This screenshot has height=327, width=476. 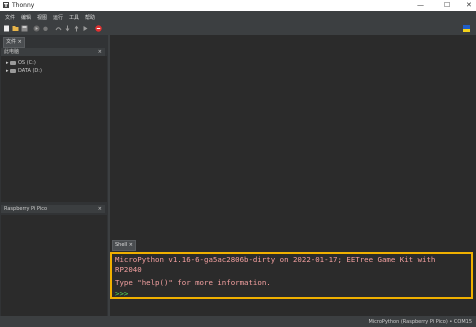 What do you see at coordinates (124, 245) in the screenshot?
I see `tab-shell: Shell ×` at bounding box center [124, 245].